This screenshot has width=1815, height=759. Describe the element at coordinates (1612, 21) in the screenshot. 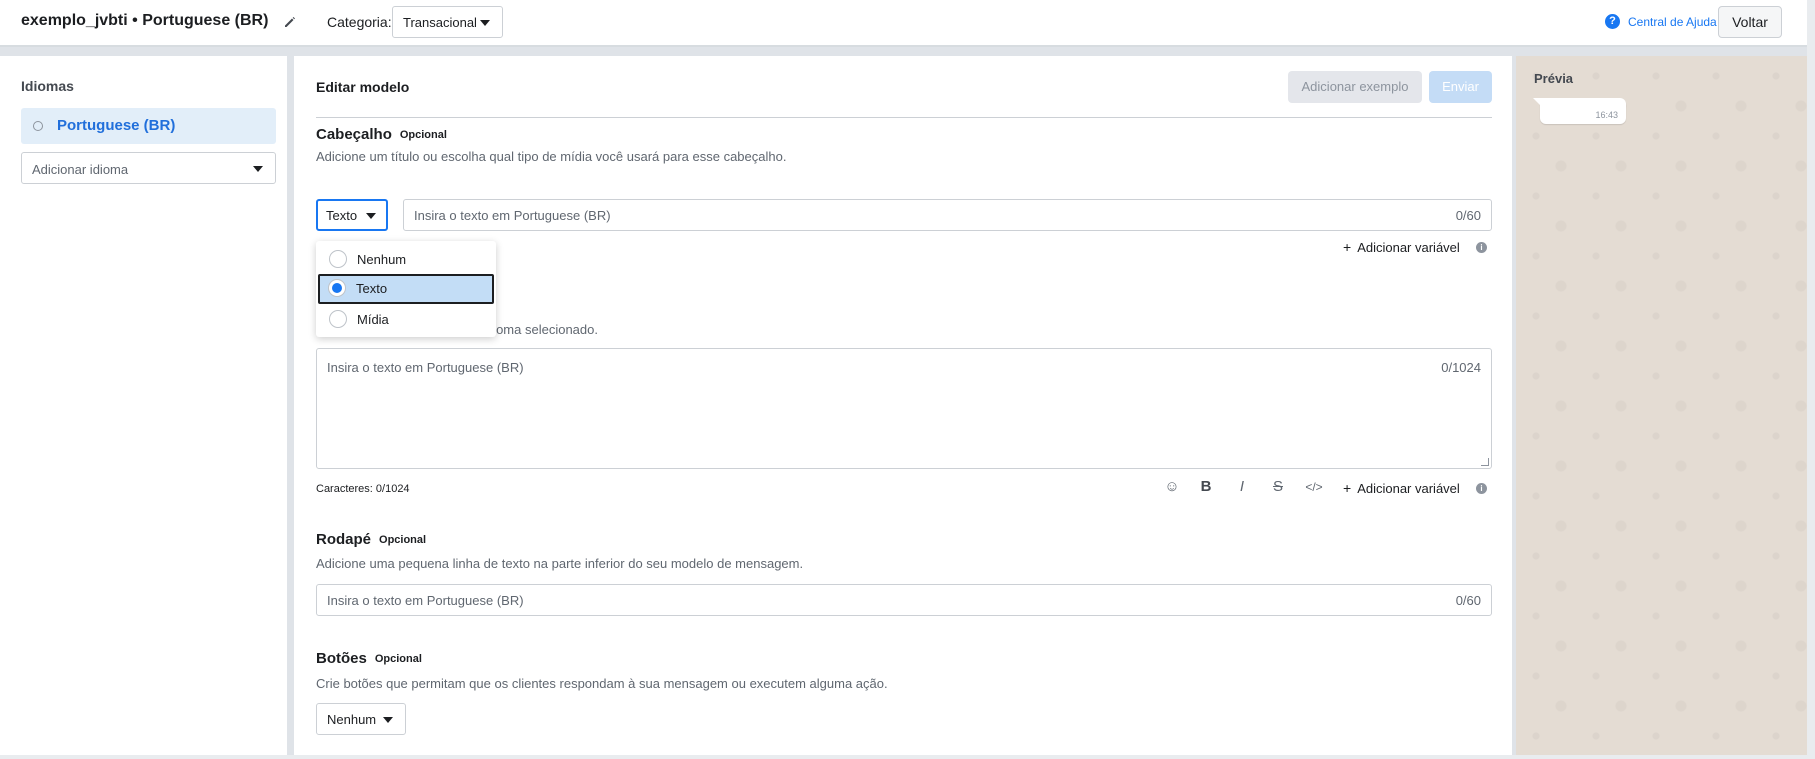

I see `help-icon: ?` at that location.